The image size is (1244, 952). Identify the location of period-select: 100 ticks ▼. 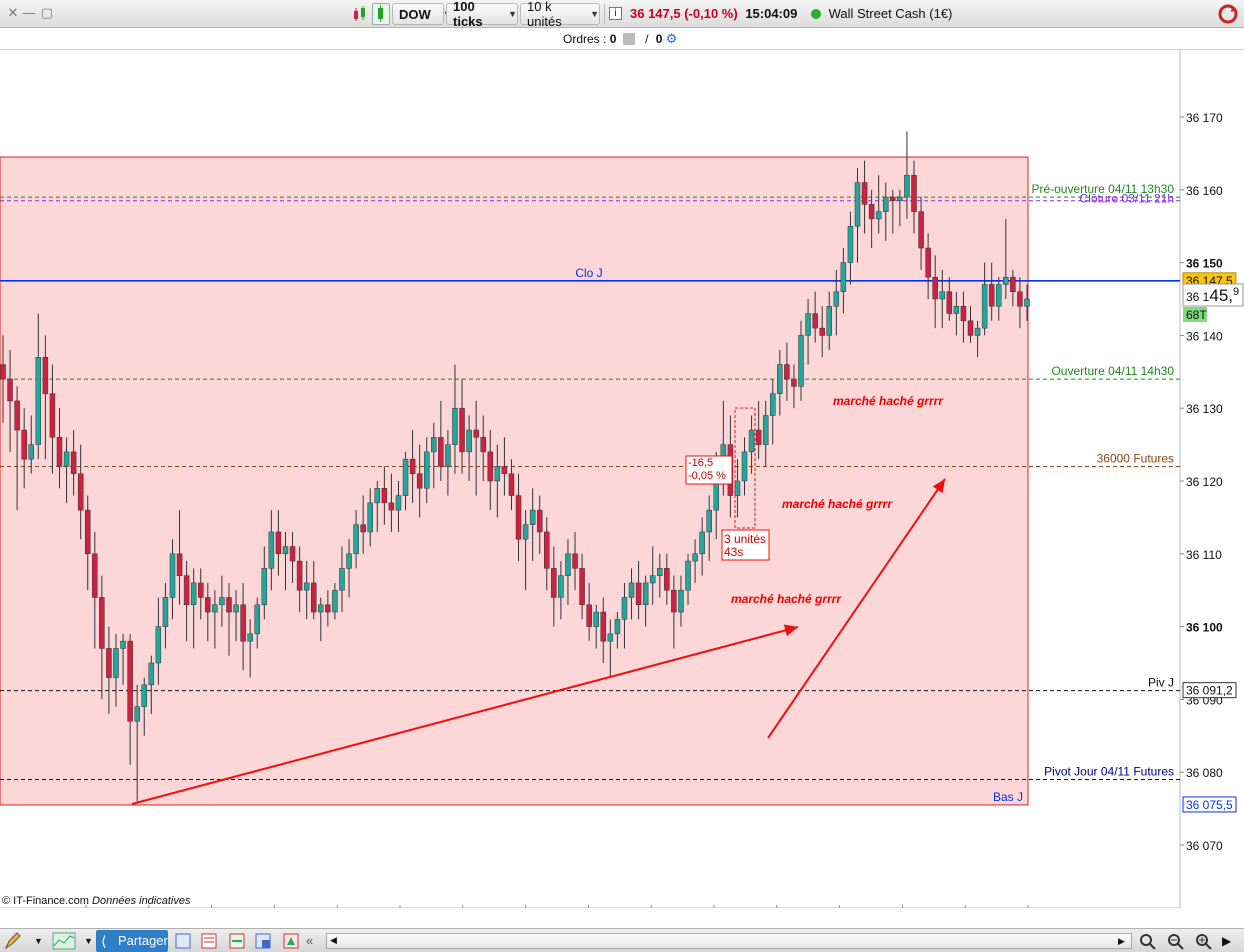
(482, 14).